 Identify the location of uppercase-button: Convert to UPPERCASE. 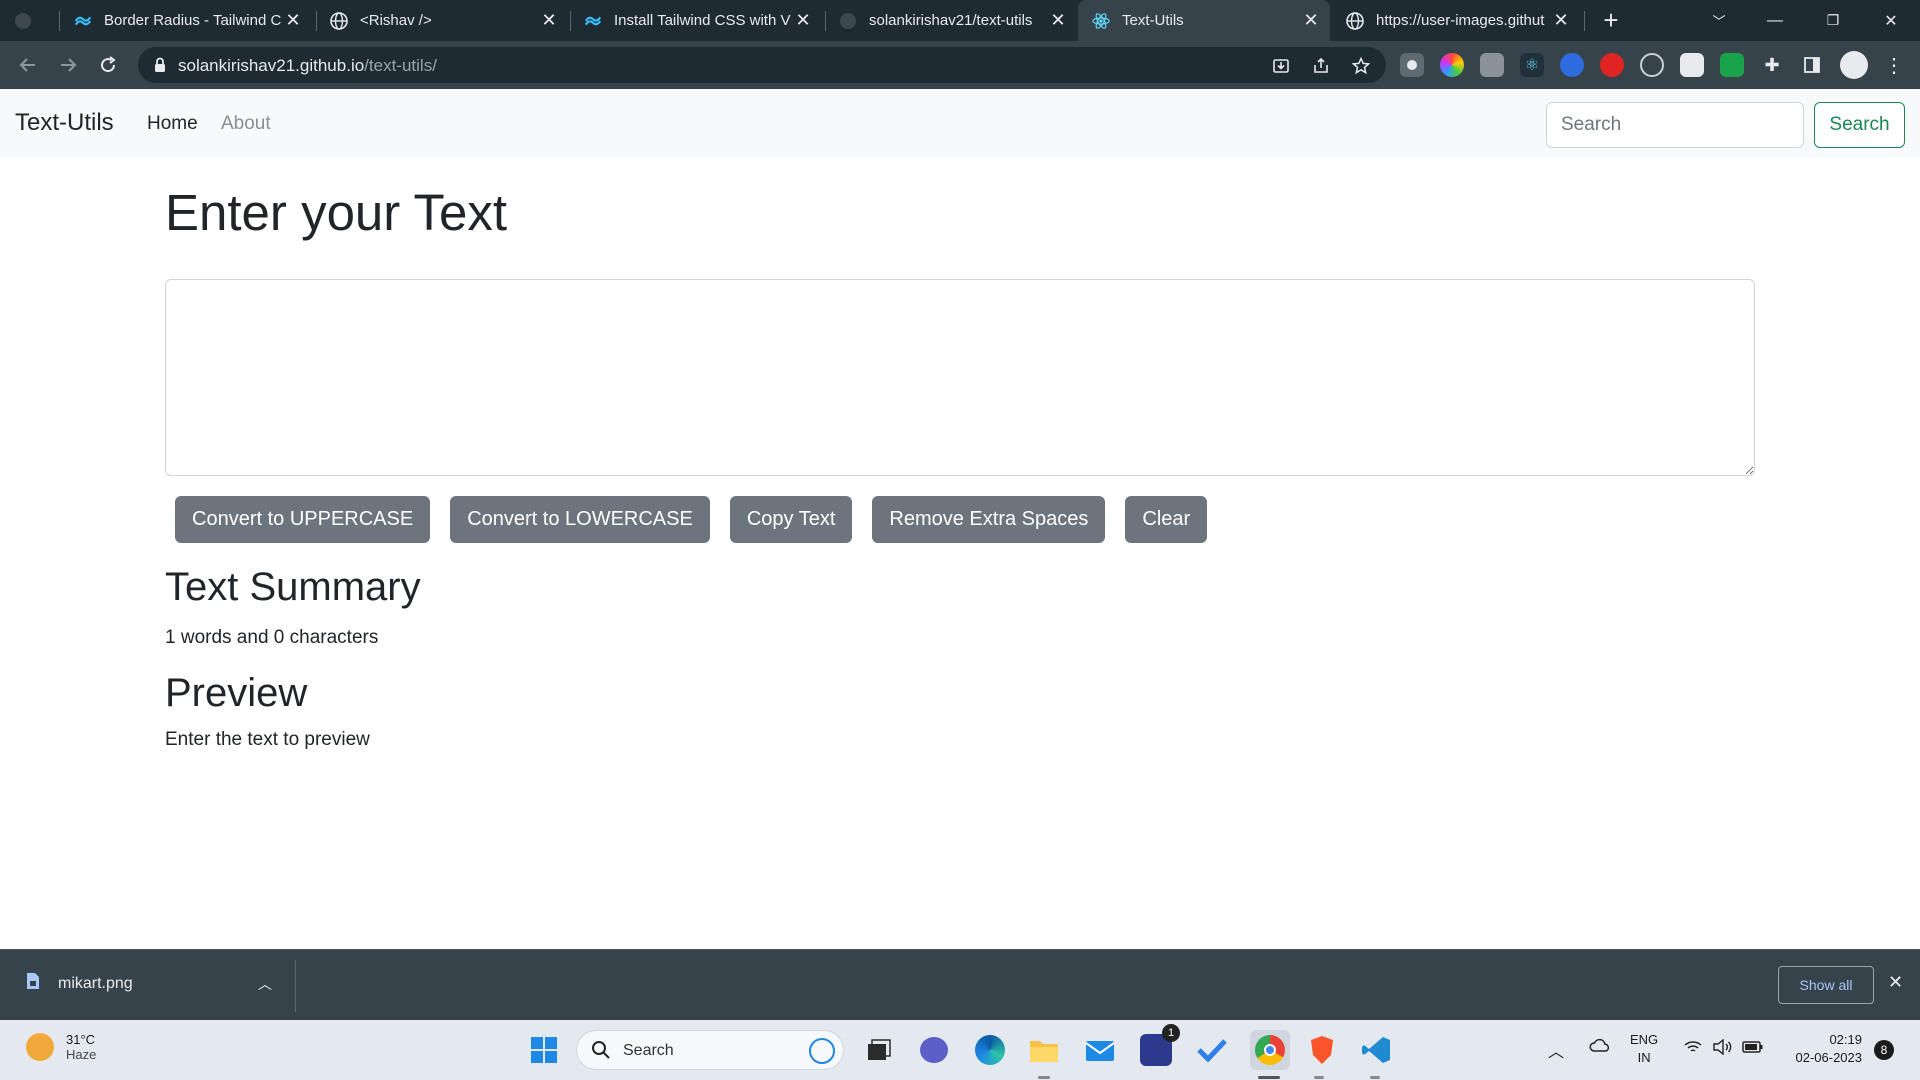
(303, 519).